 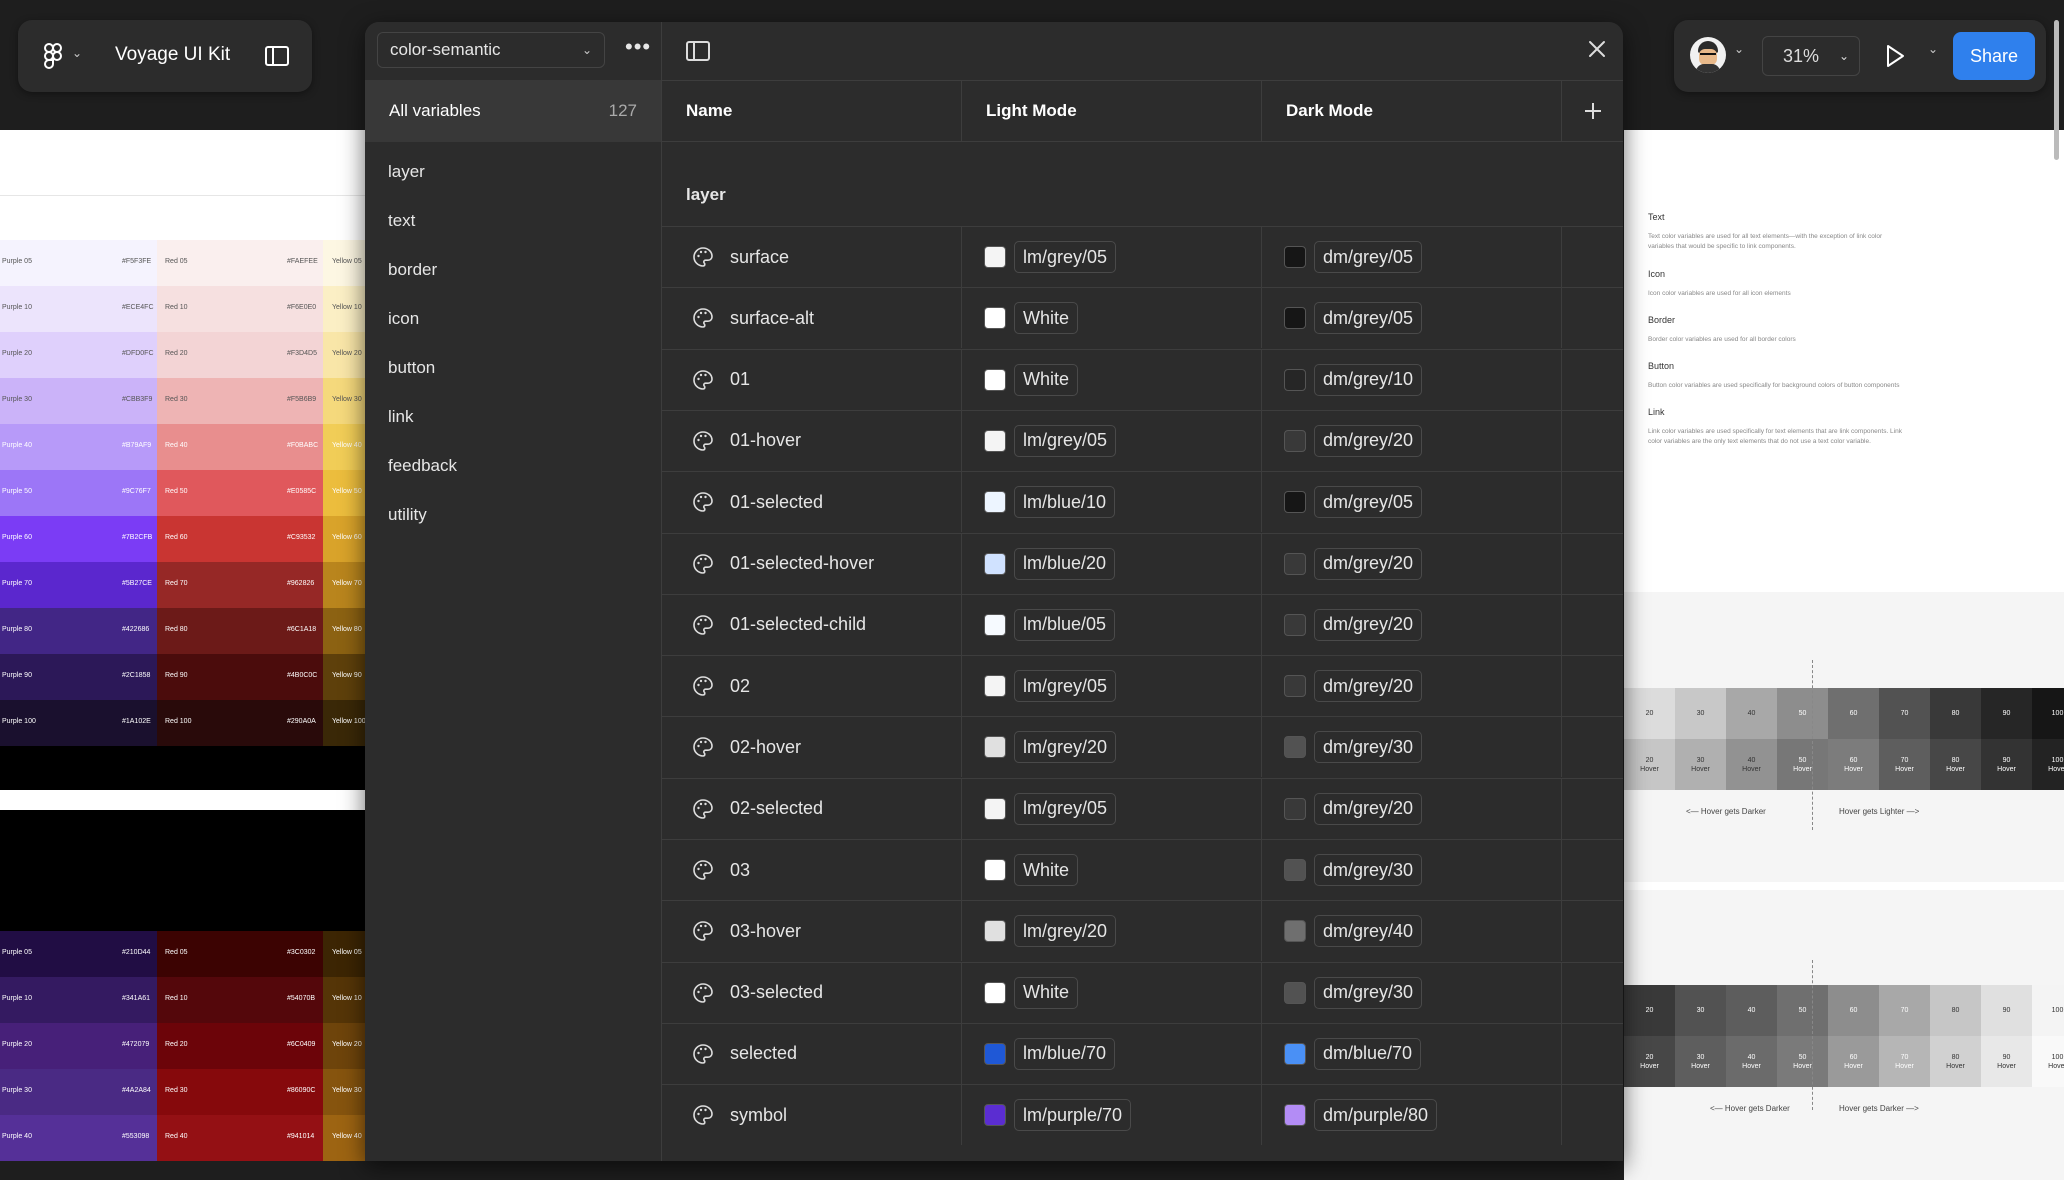 I want to click on variable-row: 01-selected lm/blue/10 dm/grey/05, so click(x=1142, y=502).